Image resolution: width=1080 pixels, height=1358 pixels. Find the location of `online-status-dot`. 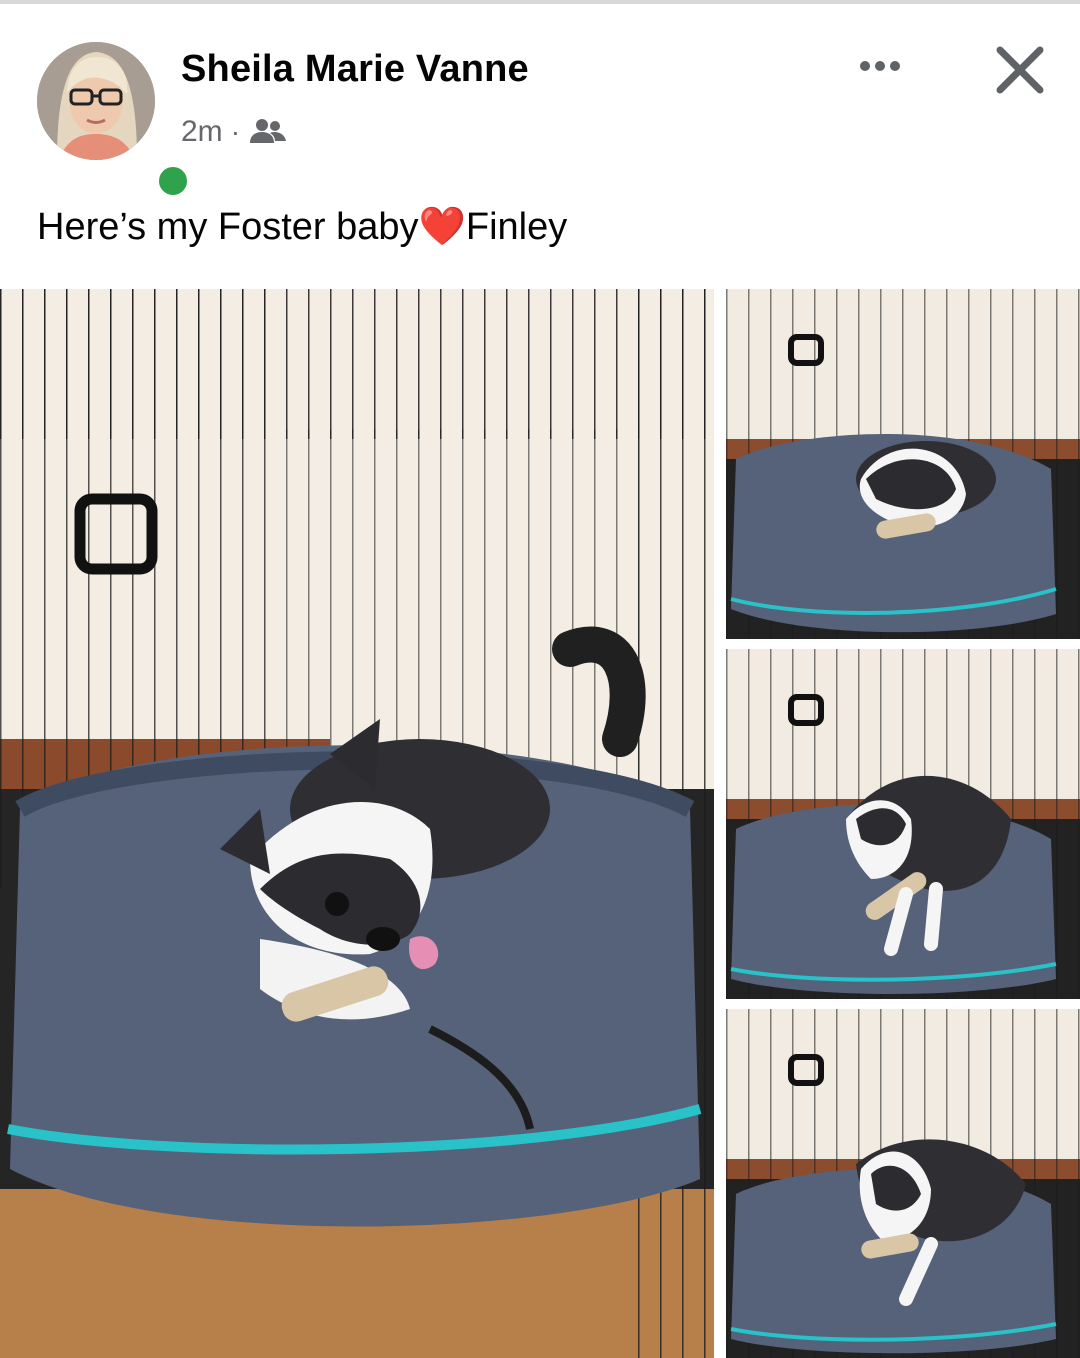

online-status-dot is located at coordinates (173, 181).